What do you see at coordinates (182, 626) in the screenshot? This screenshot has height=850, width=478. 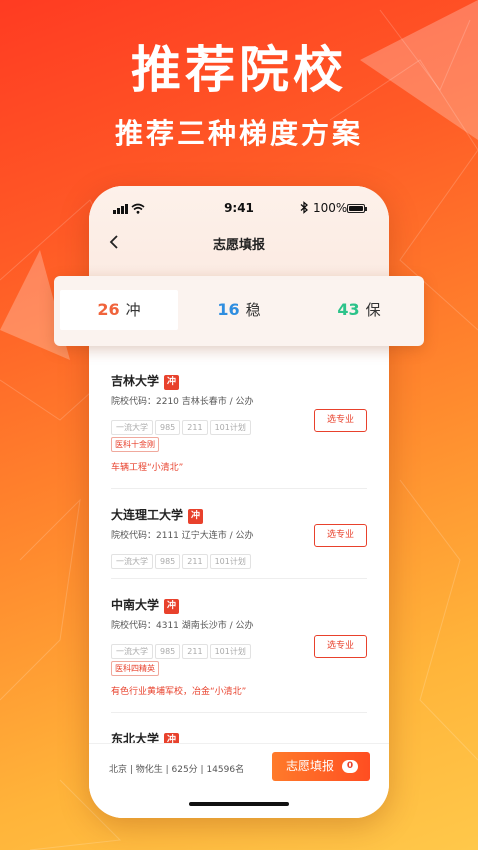 I see `university-code: 院校代码：4311 湖南长沙市 / 公办` at bounding box center [182, 626].